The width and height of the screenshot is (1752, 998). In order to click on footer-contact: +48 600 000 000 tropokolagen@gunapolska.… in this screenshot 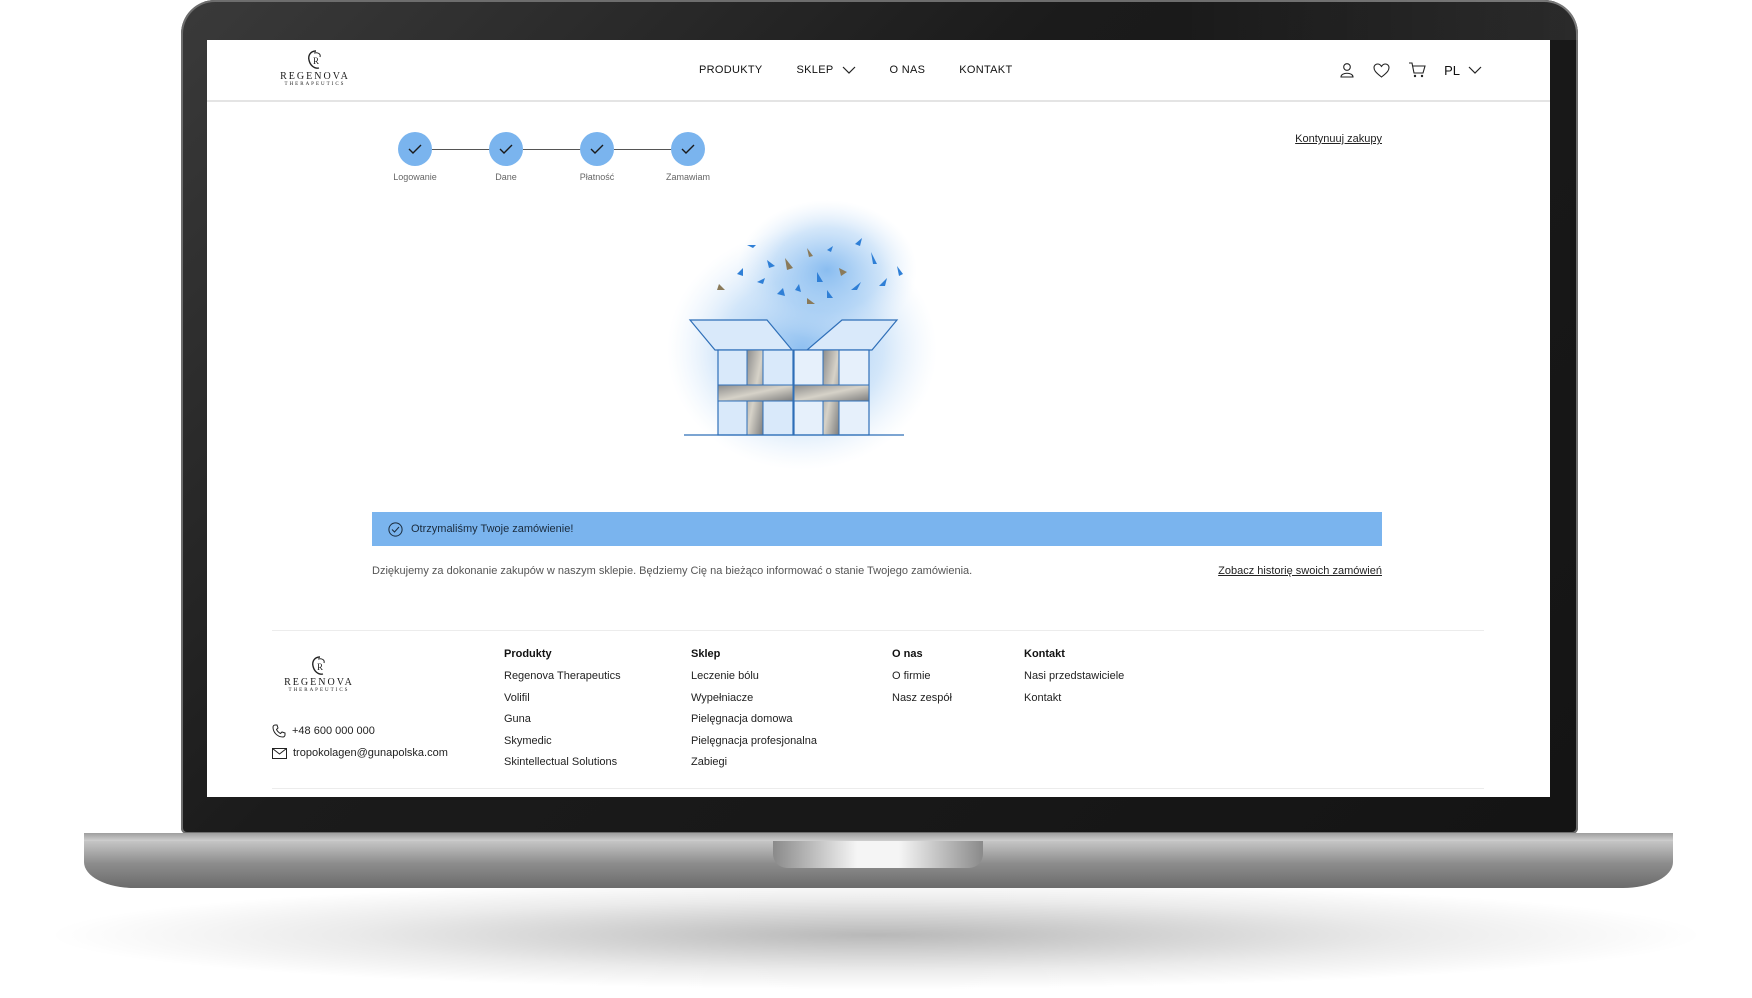, I will do `click(360, 742)`.